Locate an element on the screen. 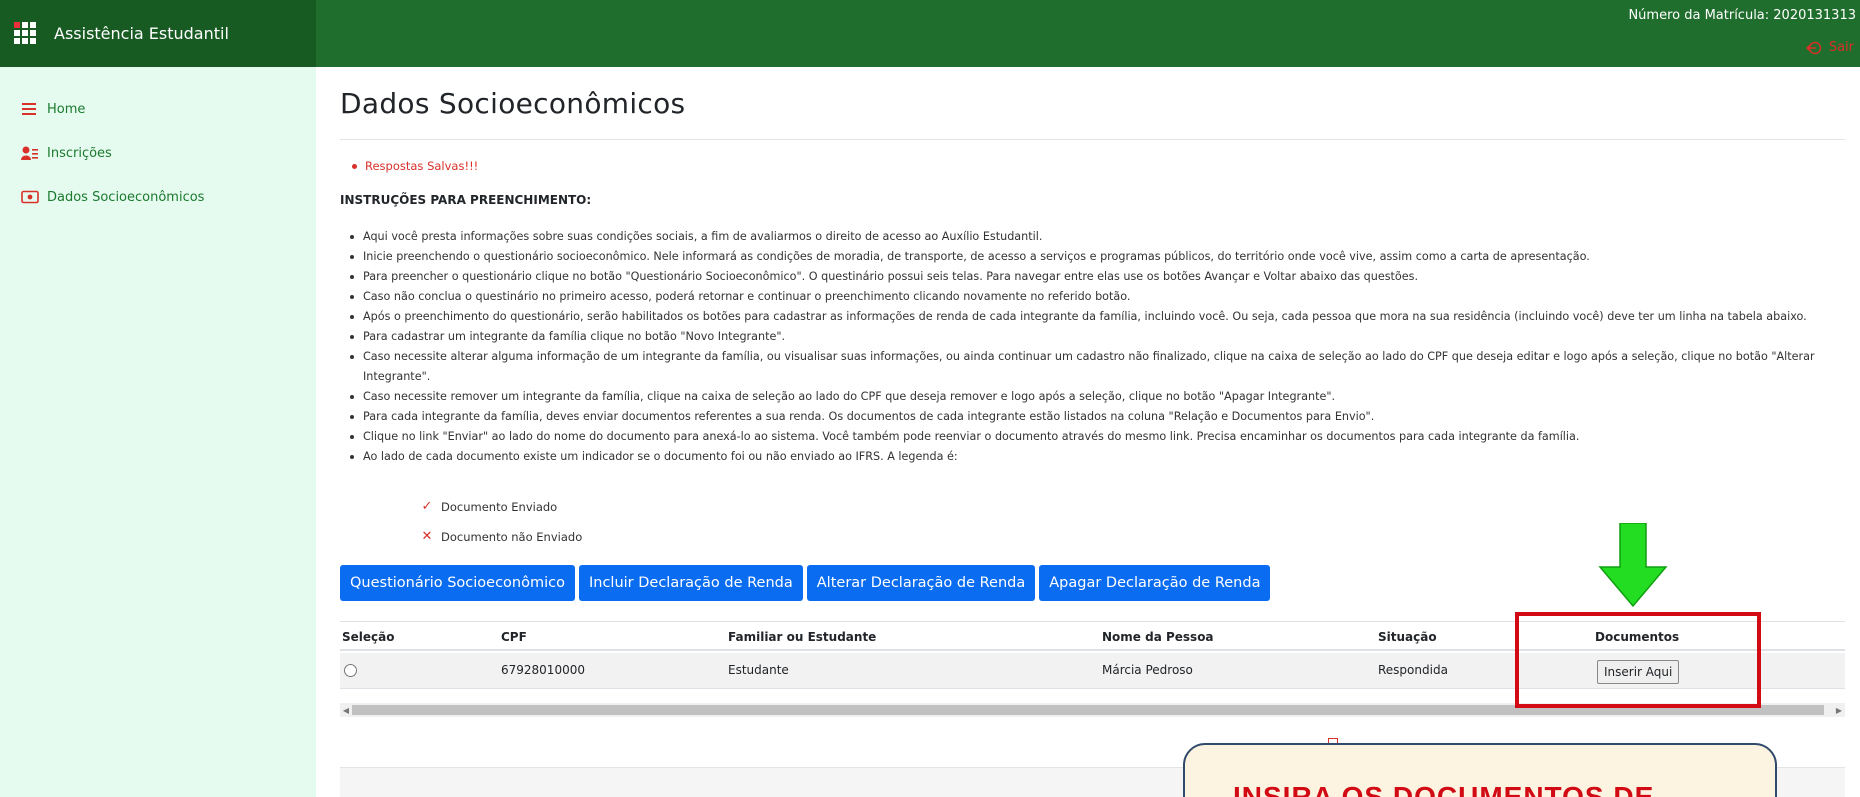 The height and width of the screenshot is (797, 1860). sidebar-item-label: Inscrições is located at coordinates (79, 153).